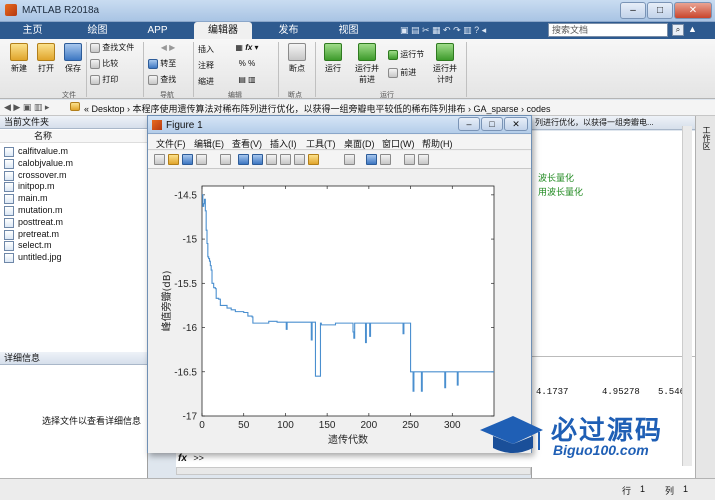 This screenshot has height=500, width=715. Describe the element at coordinates (470, 30) in the screenshot. I see `quick-access-toolbar: ▣ ▤ ✂ ▦ ↶ ↷ ▥ ? ◂` at that location.